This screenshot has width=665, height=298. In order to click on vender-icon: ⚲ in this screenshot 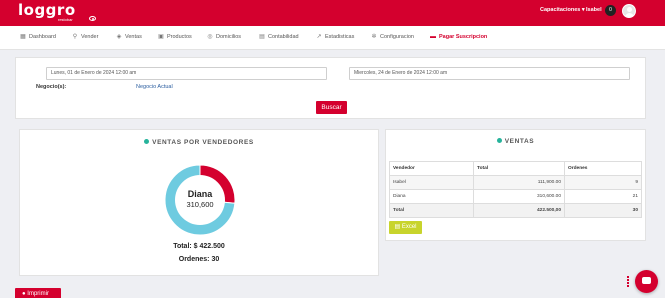, I will do `click(75, 37)`.